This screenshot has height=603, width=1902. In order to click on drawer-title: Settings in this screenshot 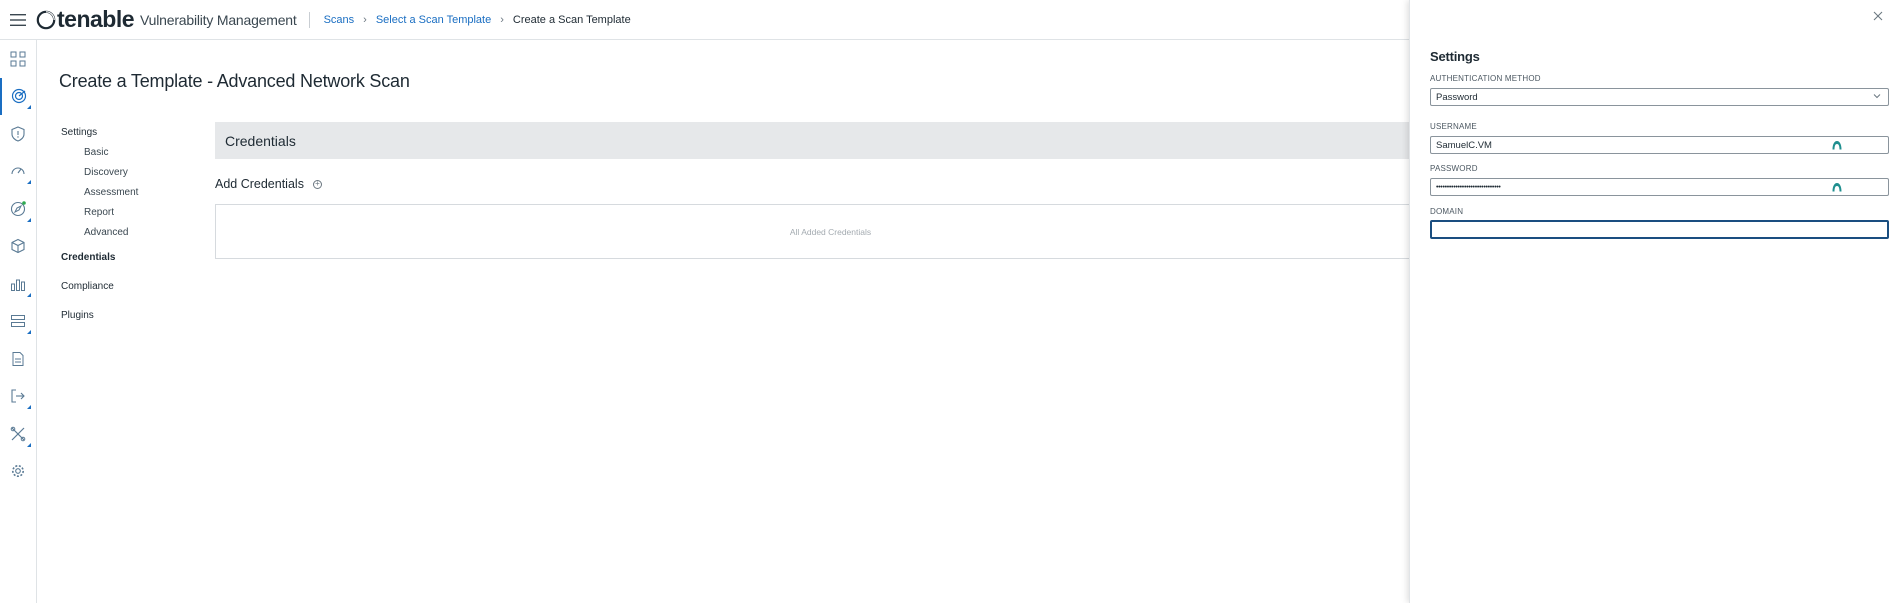, I will do `click(1455, 56)`.